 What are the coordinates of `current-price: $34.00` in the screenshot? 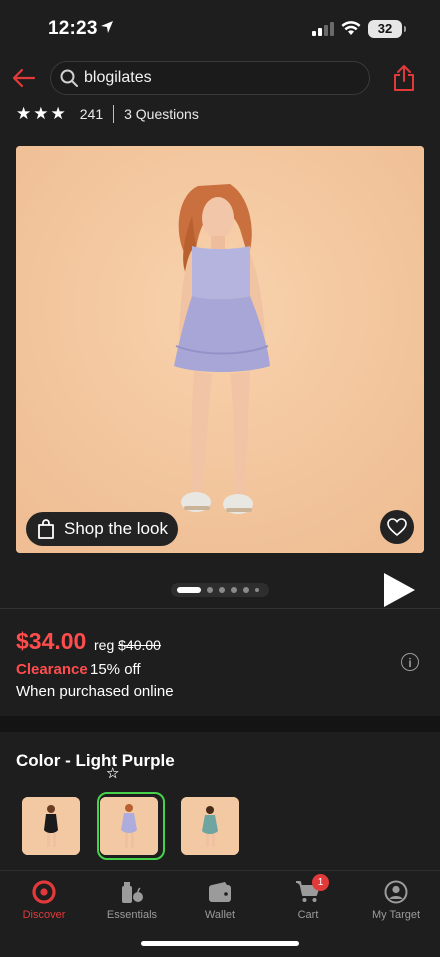 It's located at (51, 641).